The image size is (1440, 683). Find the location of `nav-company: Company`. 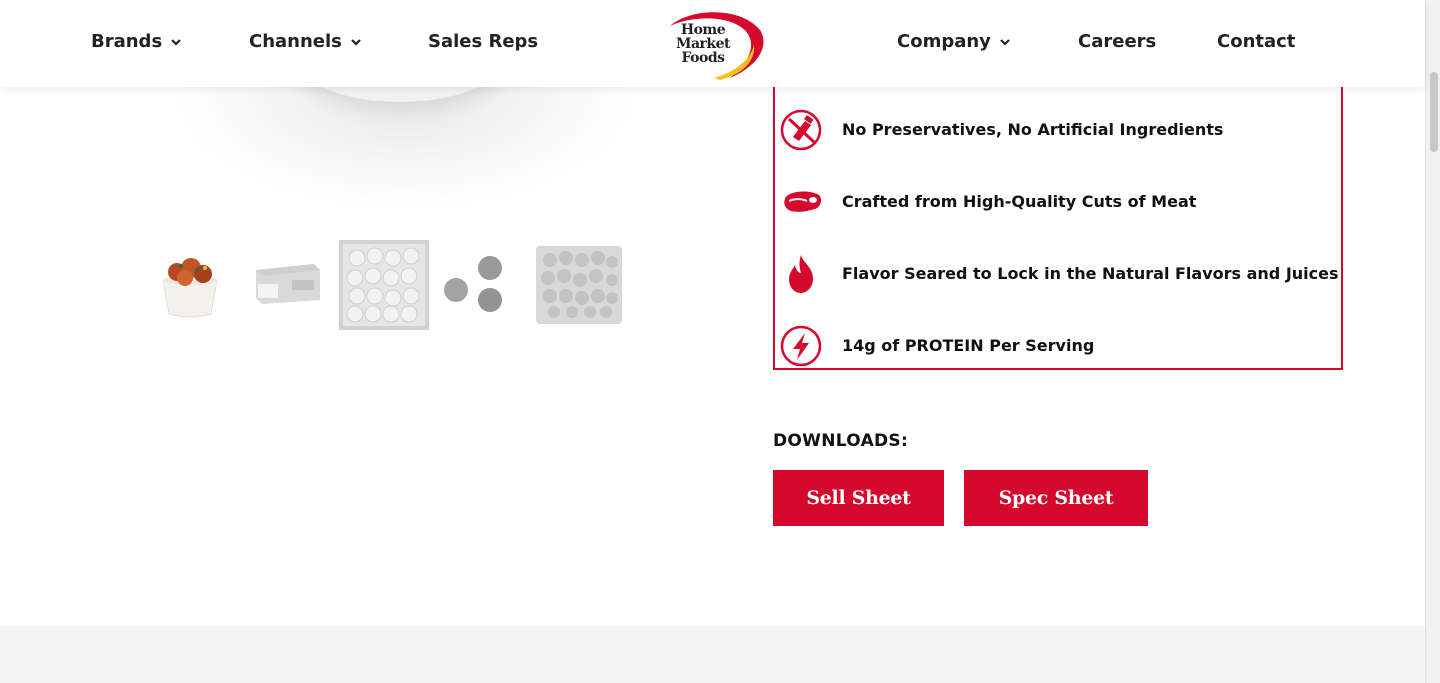

nav-company: Company is located at coordinates (954, 41).